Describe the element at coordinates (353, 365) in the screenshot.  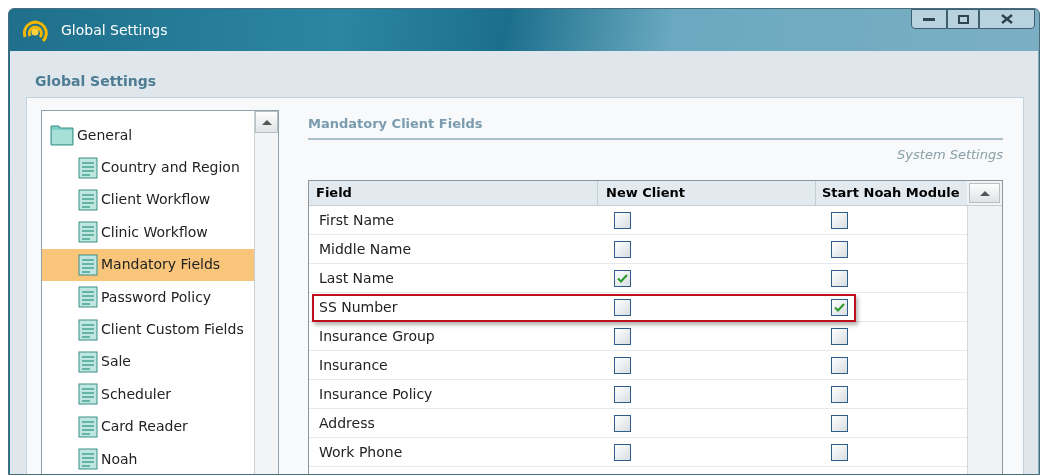
I see `table-cell-text: Insurance` at that location.